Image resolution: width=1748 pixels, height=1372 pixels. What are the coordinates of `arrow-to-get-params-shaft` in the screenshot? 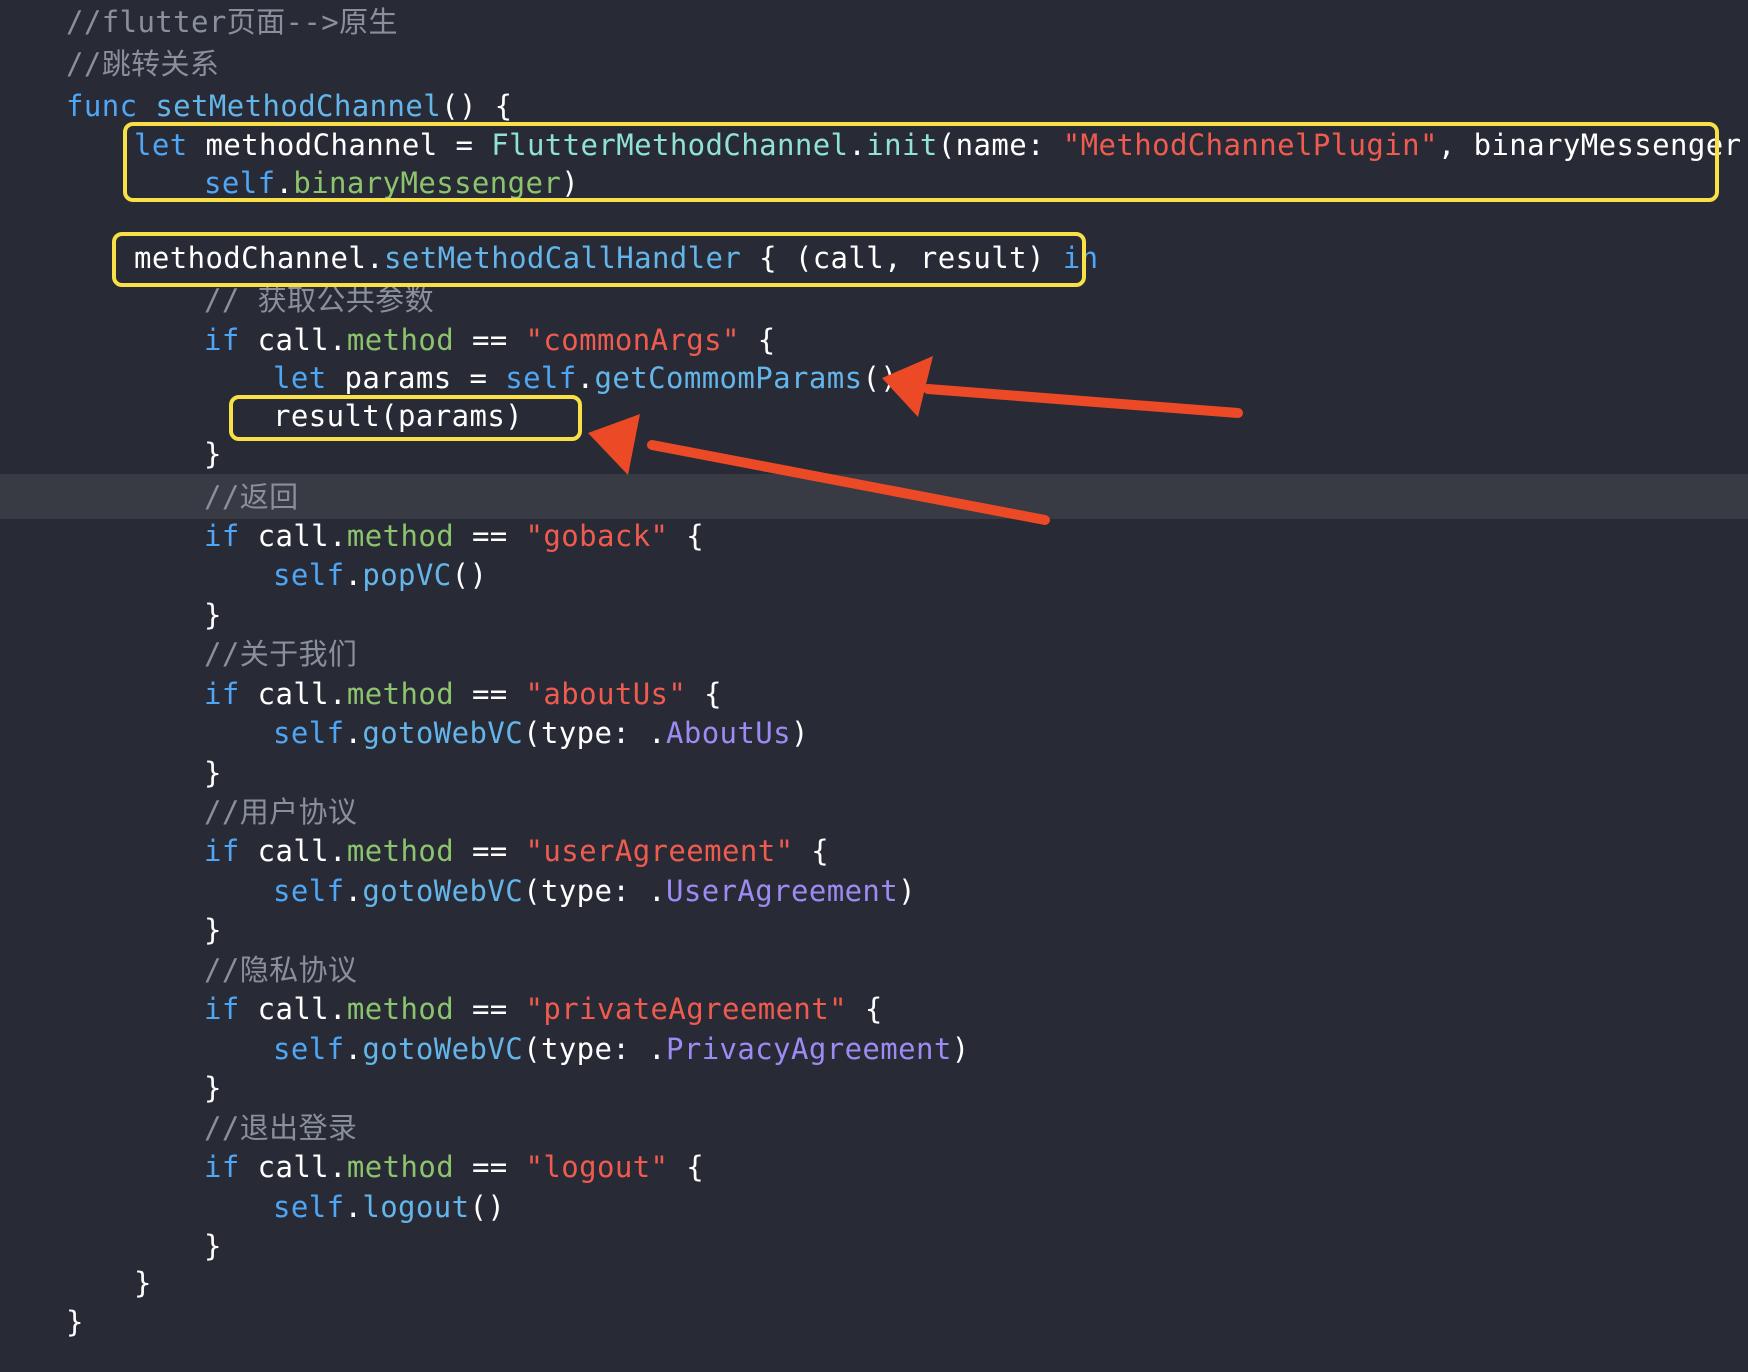 It's located at (1083, 401).